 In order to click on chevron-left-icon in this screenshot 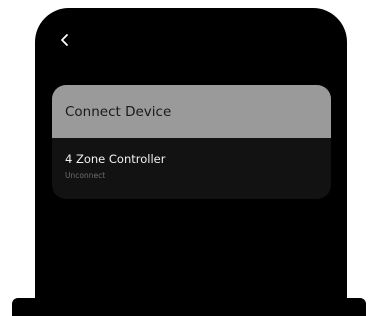, I will do `click(64, 40)`.